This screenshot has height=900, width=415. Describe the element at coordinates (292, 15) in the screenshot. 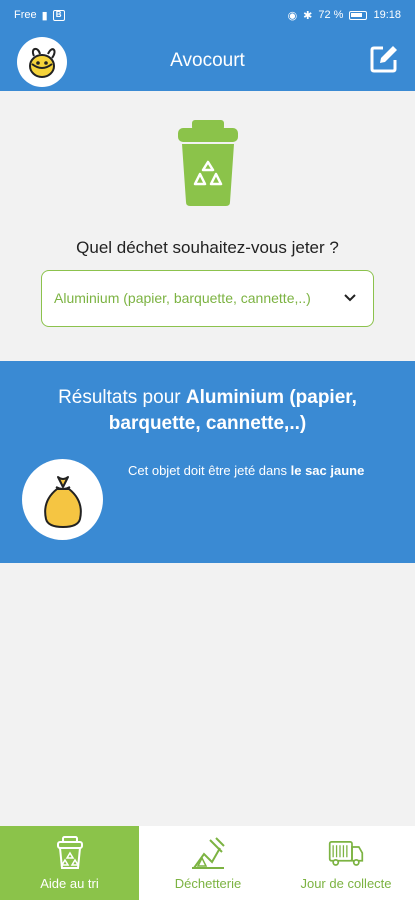

I see `eye-icon: ◉` at that location.